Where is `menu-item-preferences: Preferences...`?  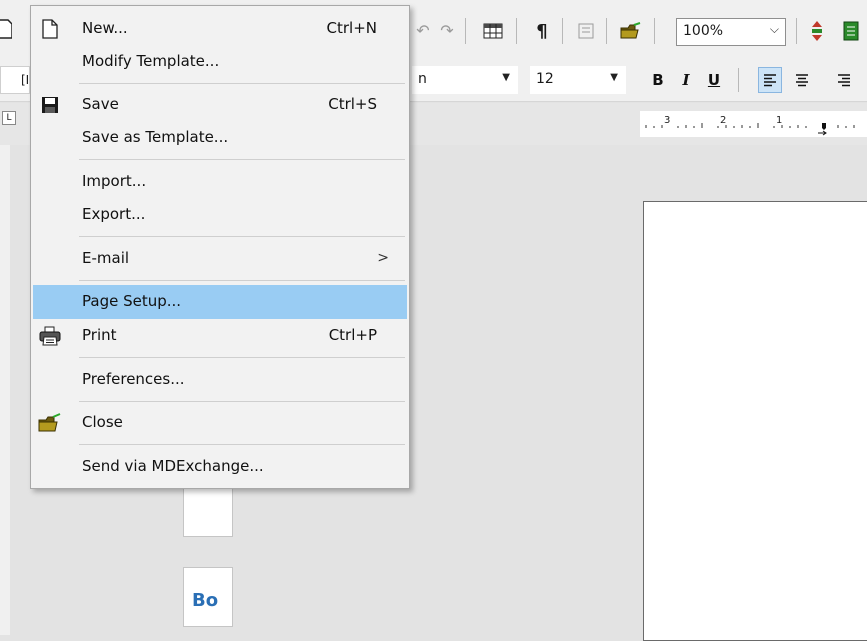
menu-item-preferences: Preferences... is located at coordinates (220, 380).